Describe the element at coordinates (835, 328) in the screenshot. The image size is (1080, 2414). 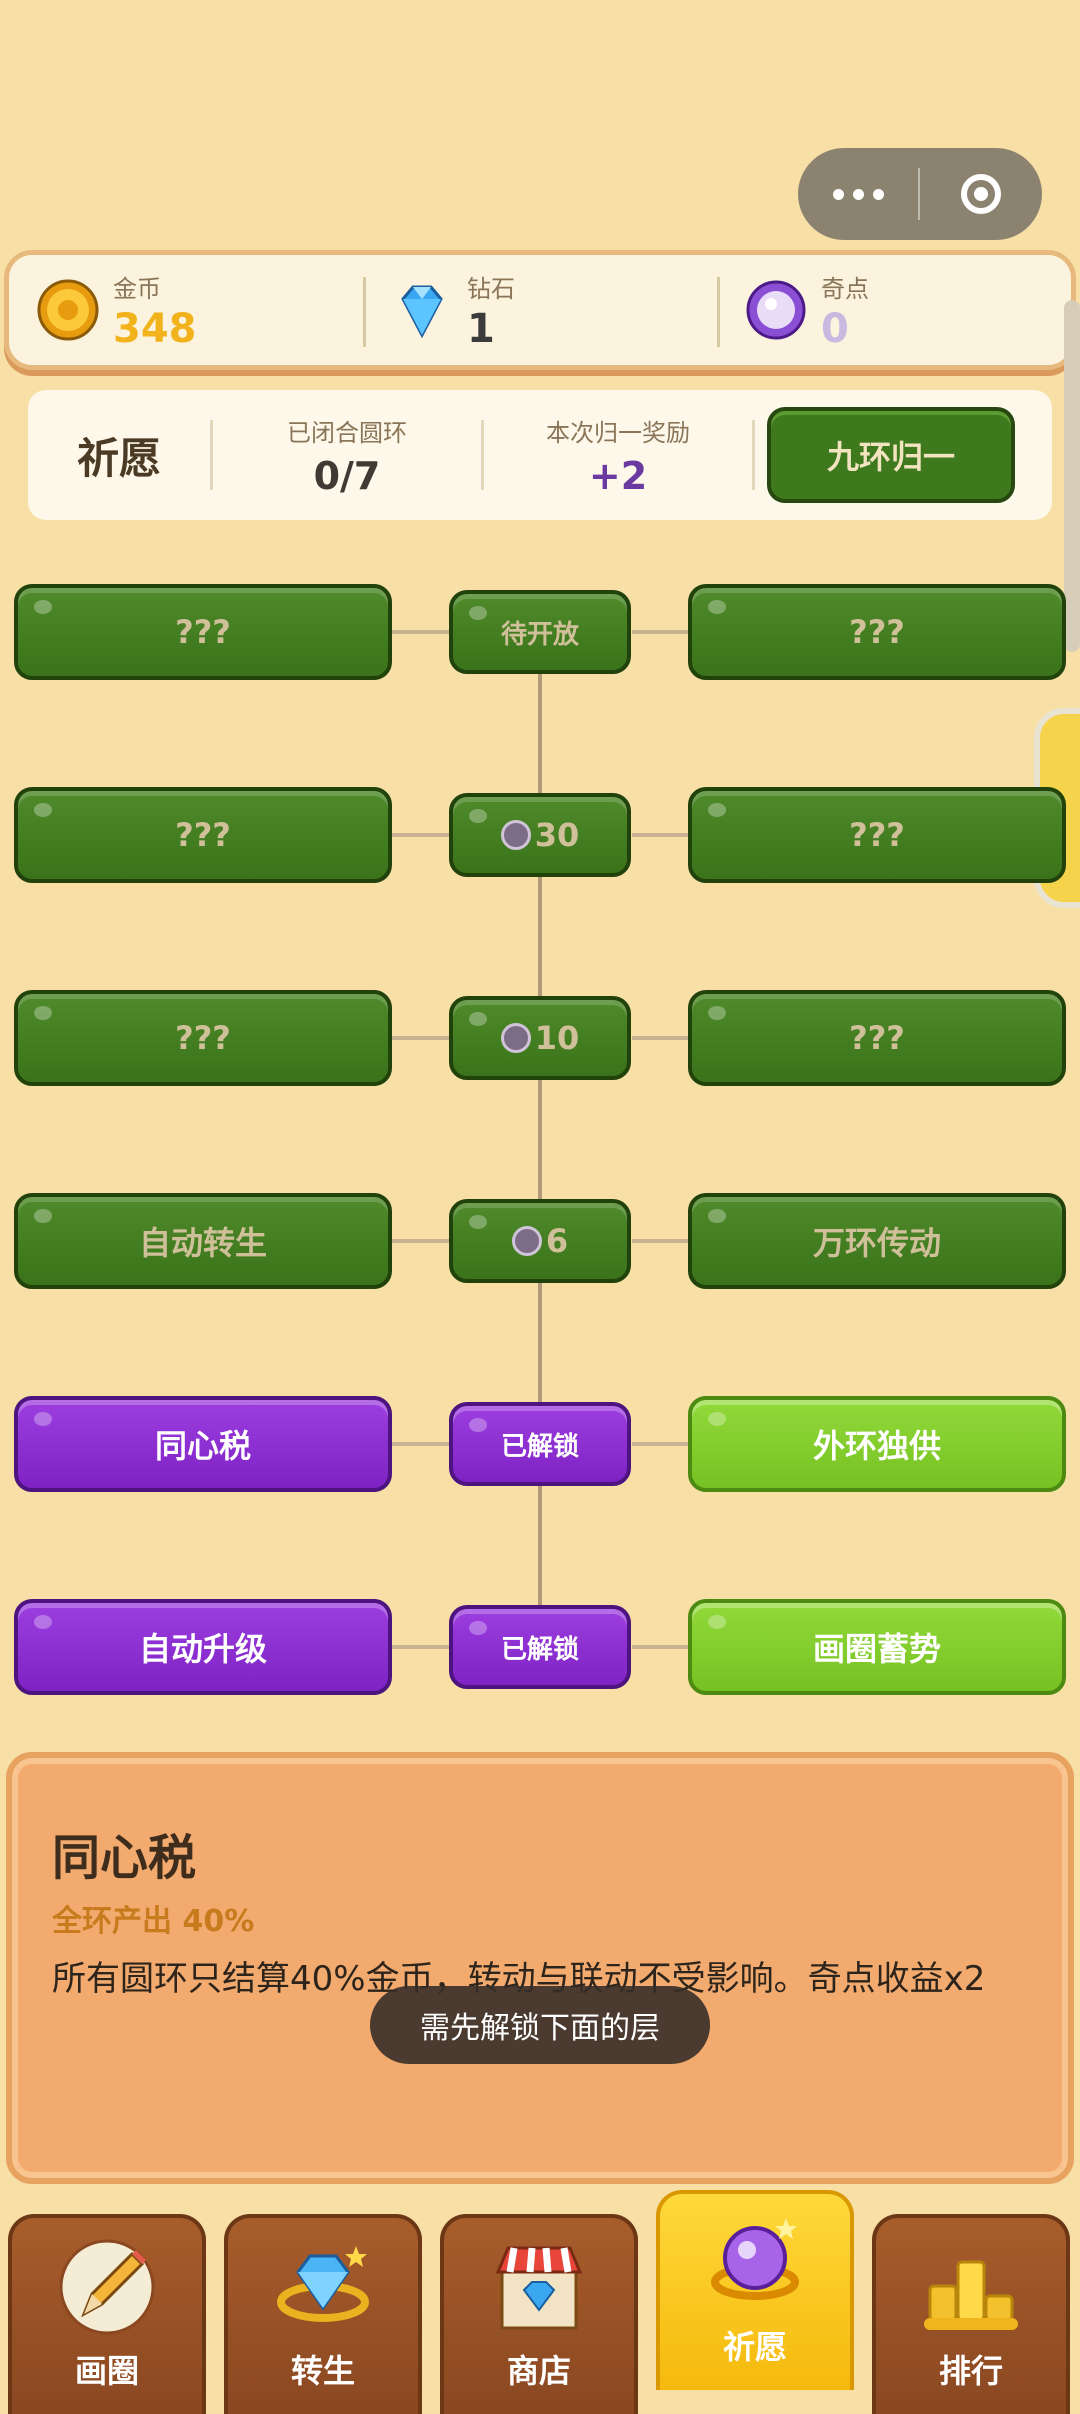
I see `singularity-value: 0` at that location.